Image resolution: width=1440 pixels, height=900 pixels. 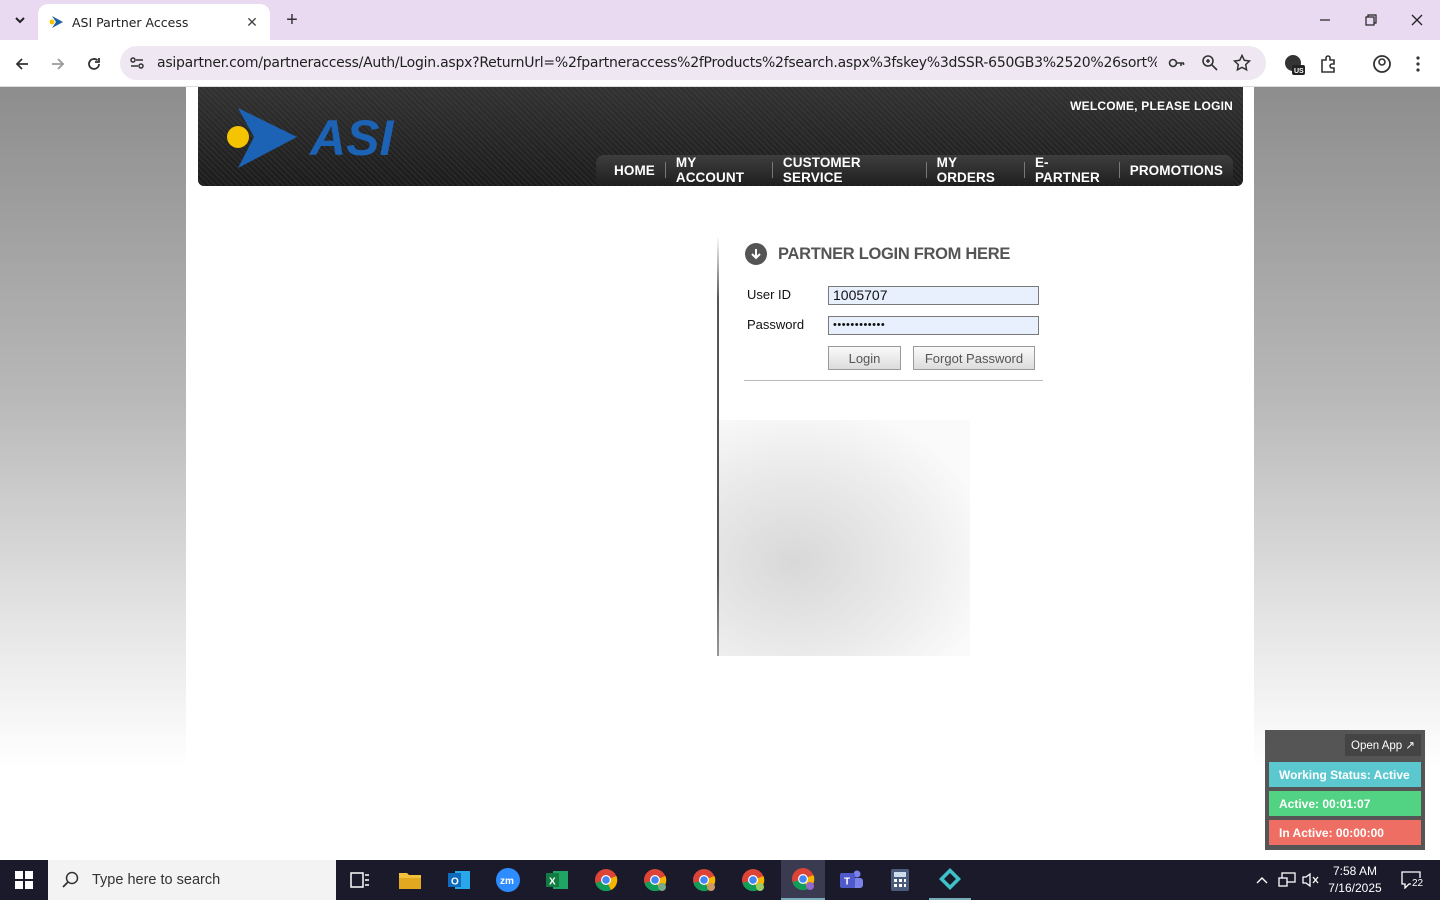 I want to click on down-arrow-circle-icon, so click(x=756, y=254).